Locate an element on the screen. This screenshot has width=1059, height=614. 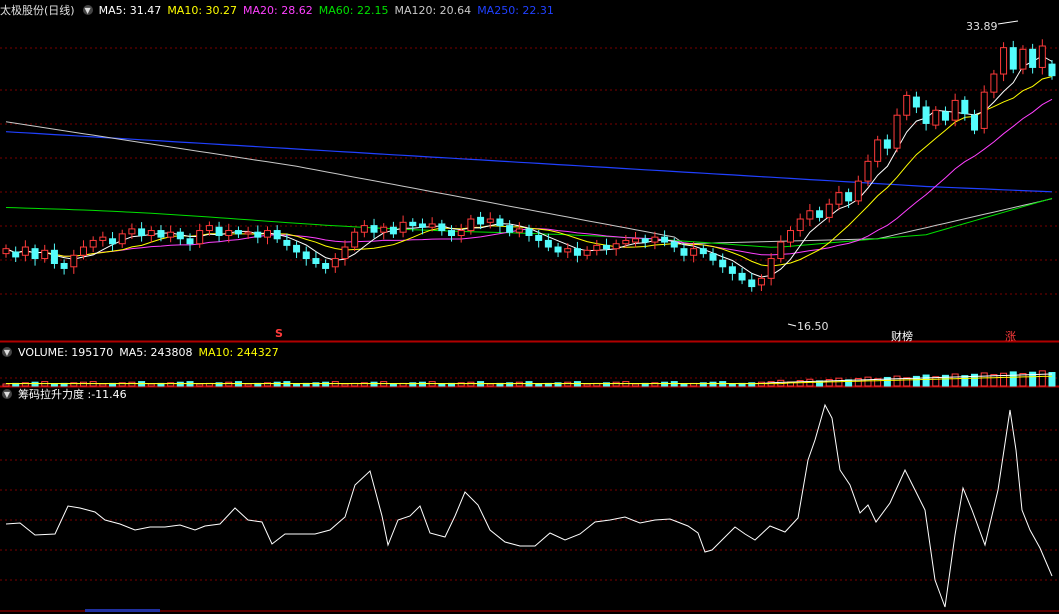
high-arrow-line is located at coordinates (1008, 22).